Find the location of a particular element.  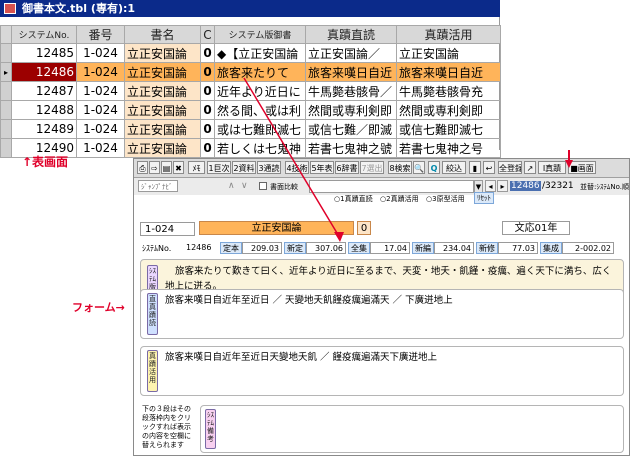

form-pointer-arrowhead is located at coordinates (569, 164).